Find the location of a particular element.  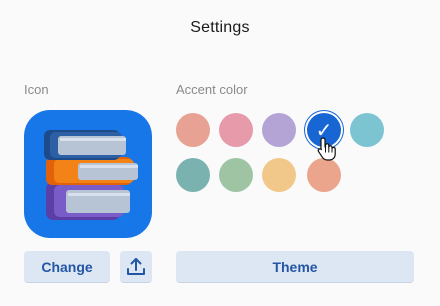

color-swatch: ✓ is located at coordinates (324, 130).